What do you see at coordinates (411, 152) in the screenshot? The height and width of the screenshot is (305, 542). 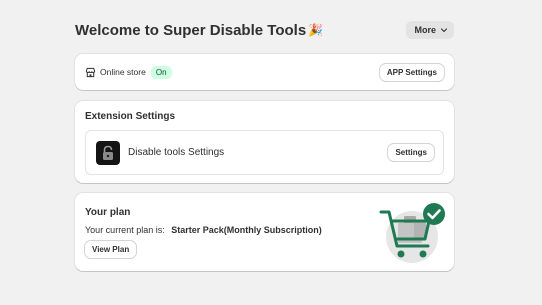 I see `extension-settings-button: Settings` at bounding box center [411, 152].